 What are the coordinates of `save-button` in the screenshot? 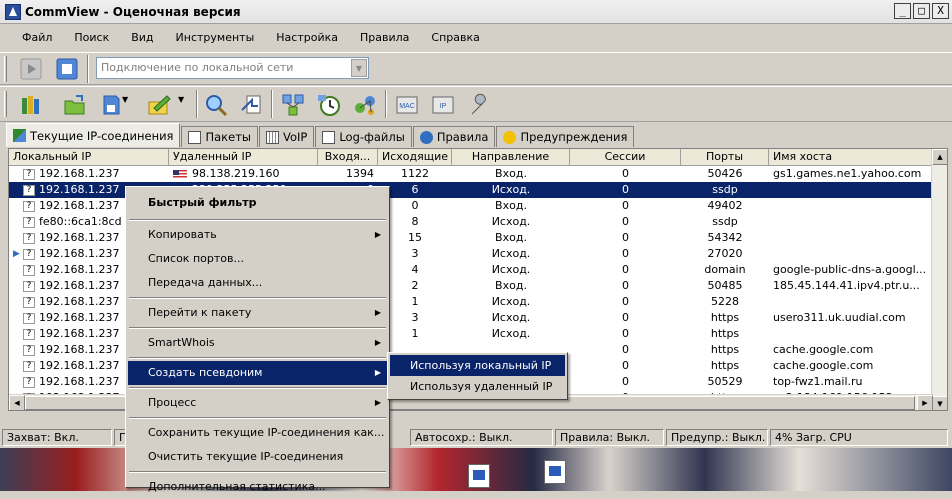 It's located at (111, 105).